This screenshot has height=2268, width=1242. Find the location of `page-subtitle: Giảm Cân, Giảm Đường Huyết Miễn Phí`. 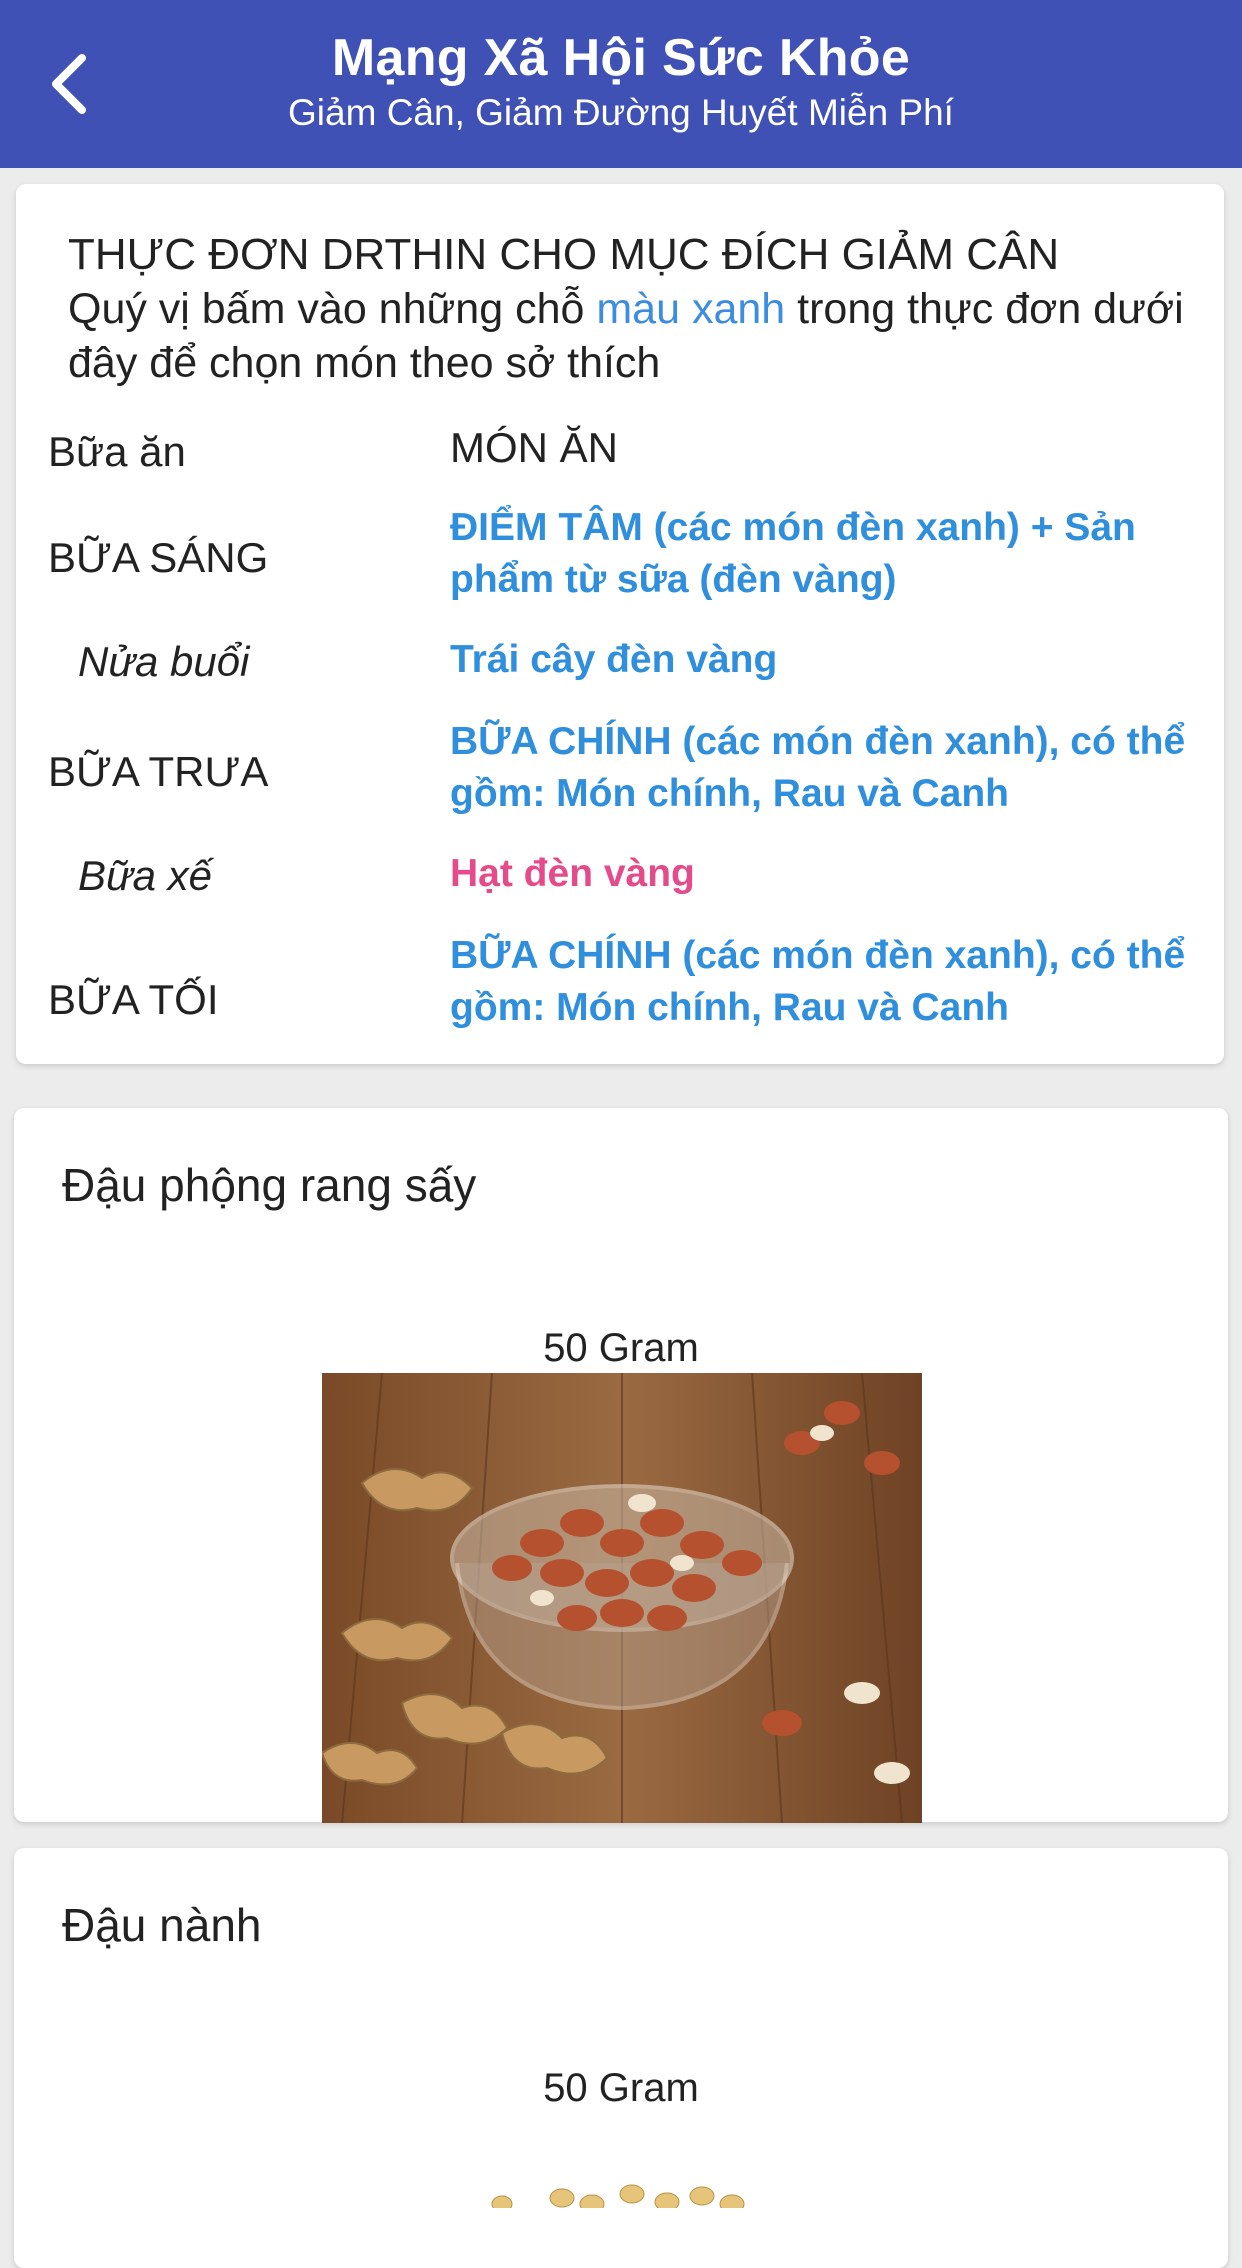

page-subtitle: Giảm Cân, Giảm Đường Huyết Miễn Phí is located at coordinates (621, 112).